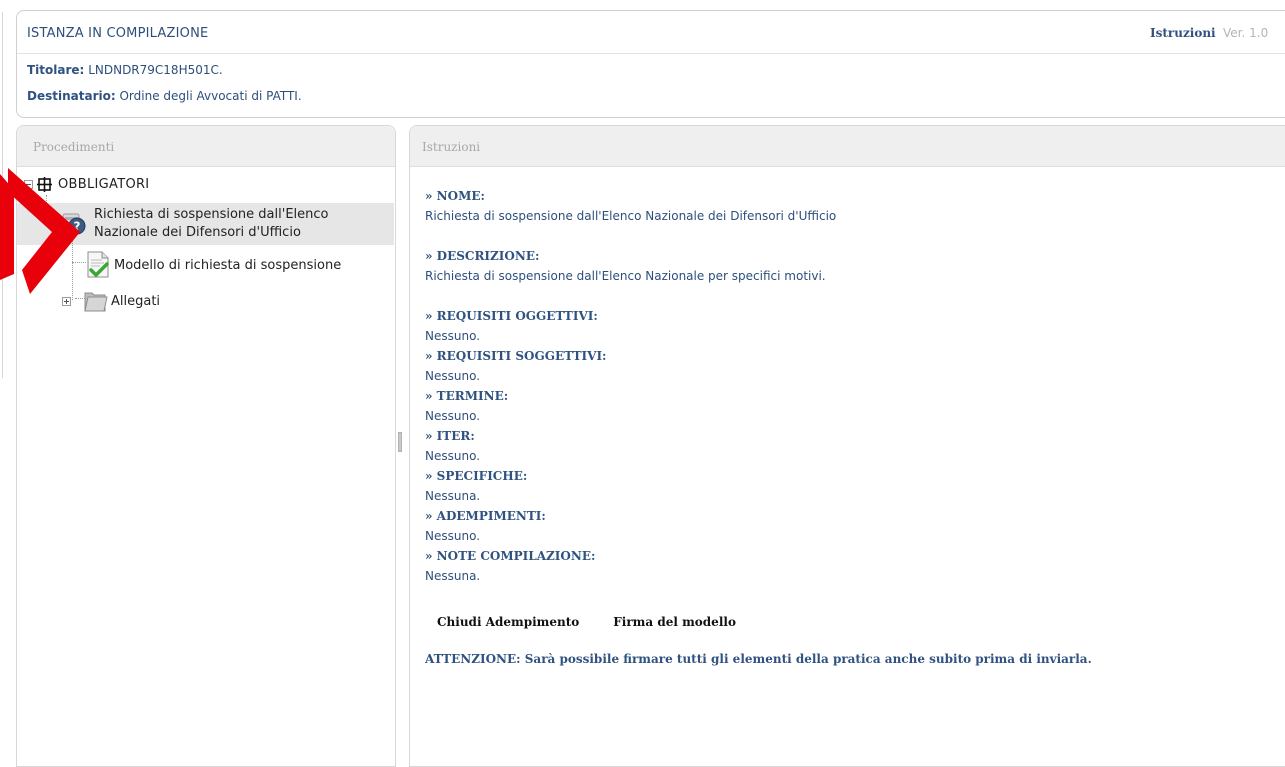 This screenshot has height=767, width=1285. What do you see at coordinates (74, 147) in the screenshot?
I see `procedures-panel-title: Procedimenti` at bounding box center [74, 147].